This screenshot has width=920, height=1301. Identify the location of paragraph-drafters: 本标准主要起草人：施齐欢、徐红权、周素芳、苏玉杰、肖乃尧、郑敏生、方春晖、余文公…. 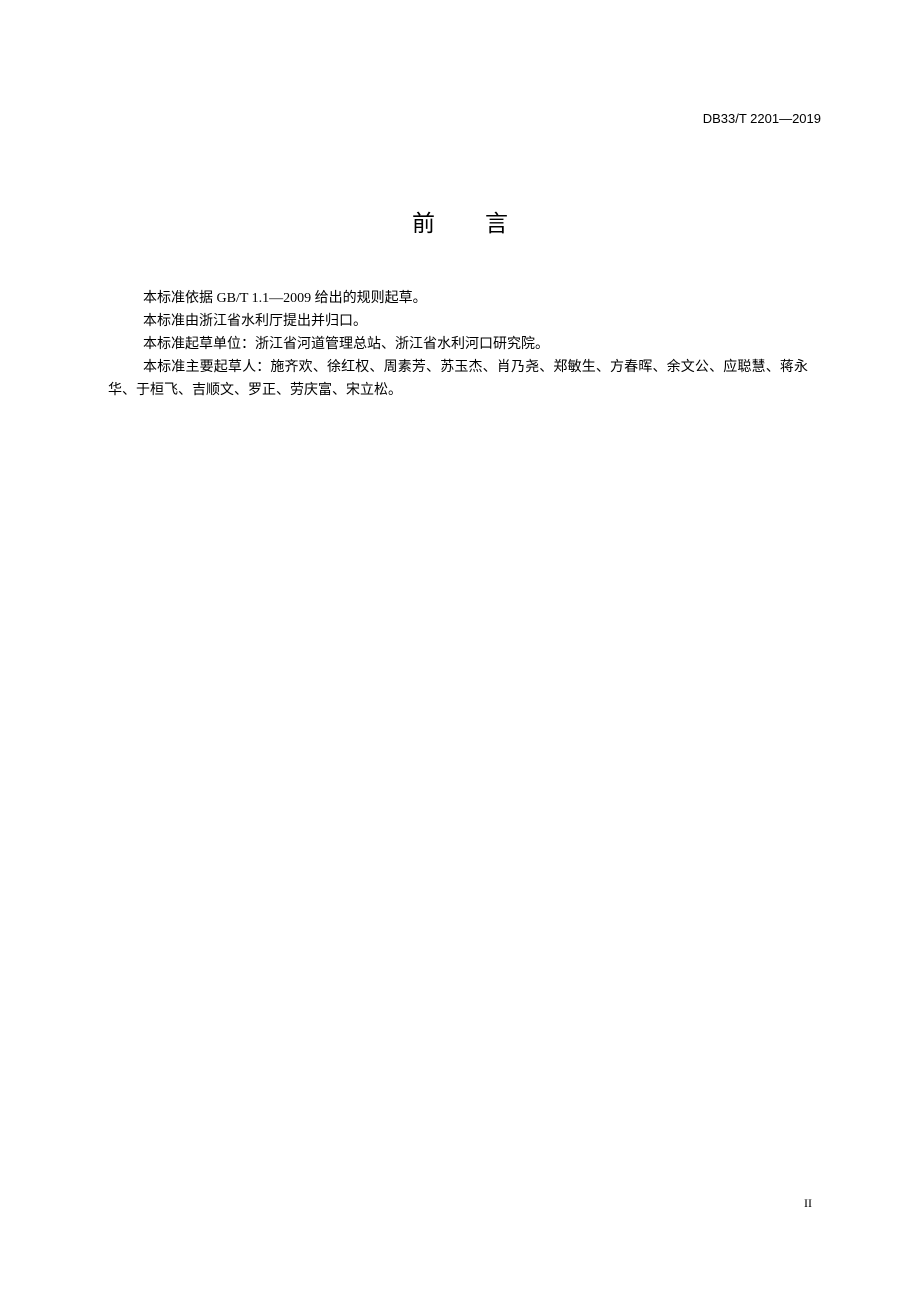
(458, 379).